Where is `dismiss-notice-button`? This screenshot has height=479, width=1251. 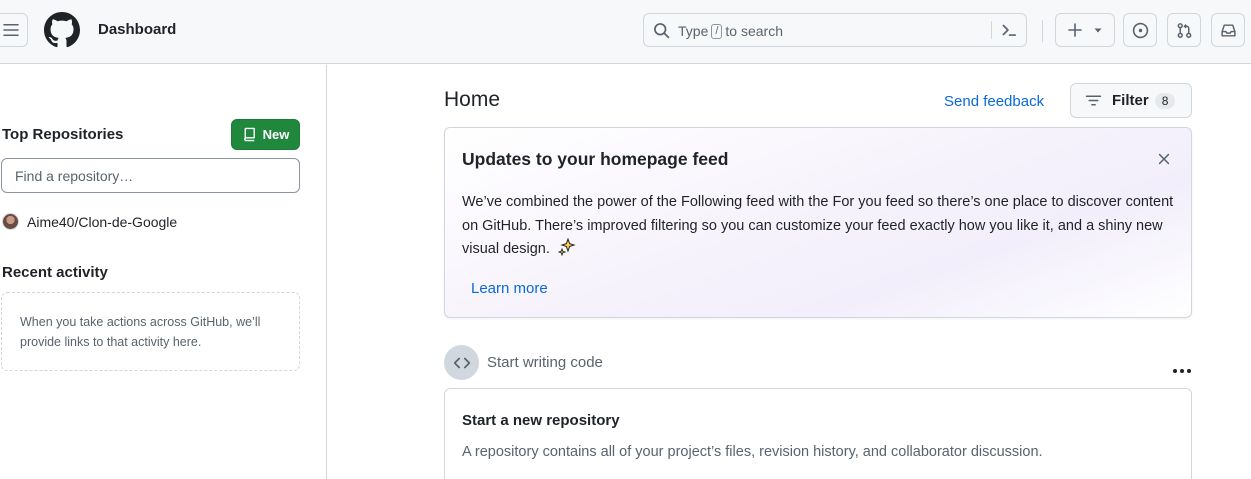 dismiss-notice-button is located at coordinates (1164, 160).